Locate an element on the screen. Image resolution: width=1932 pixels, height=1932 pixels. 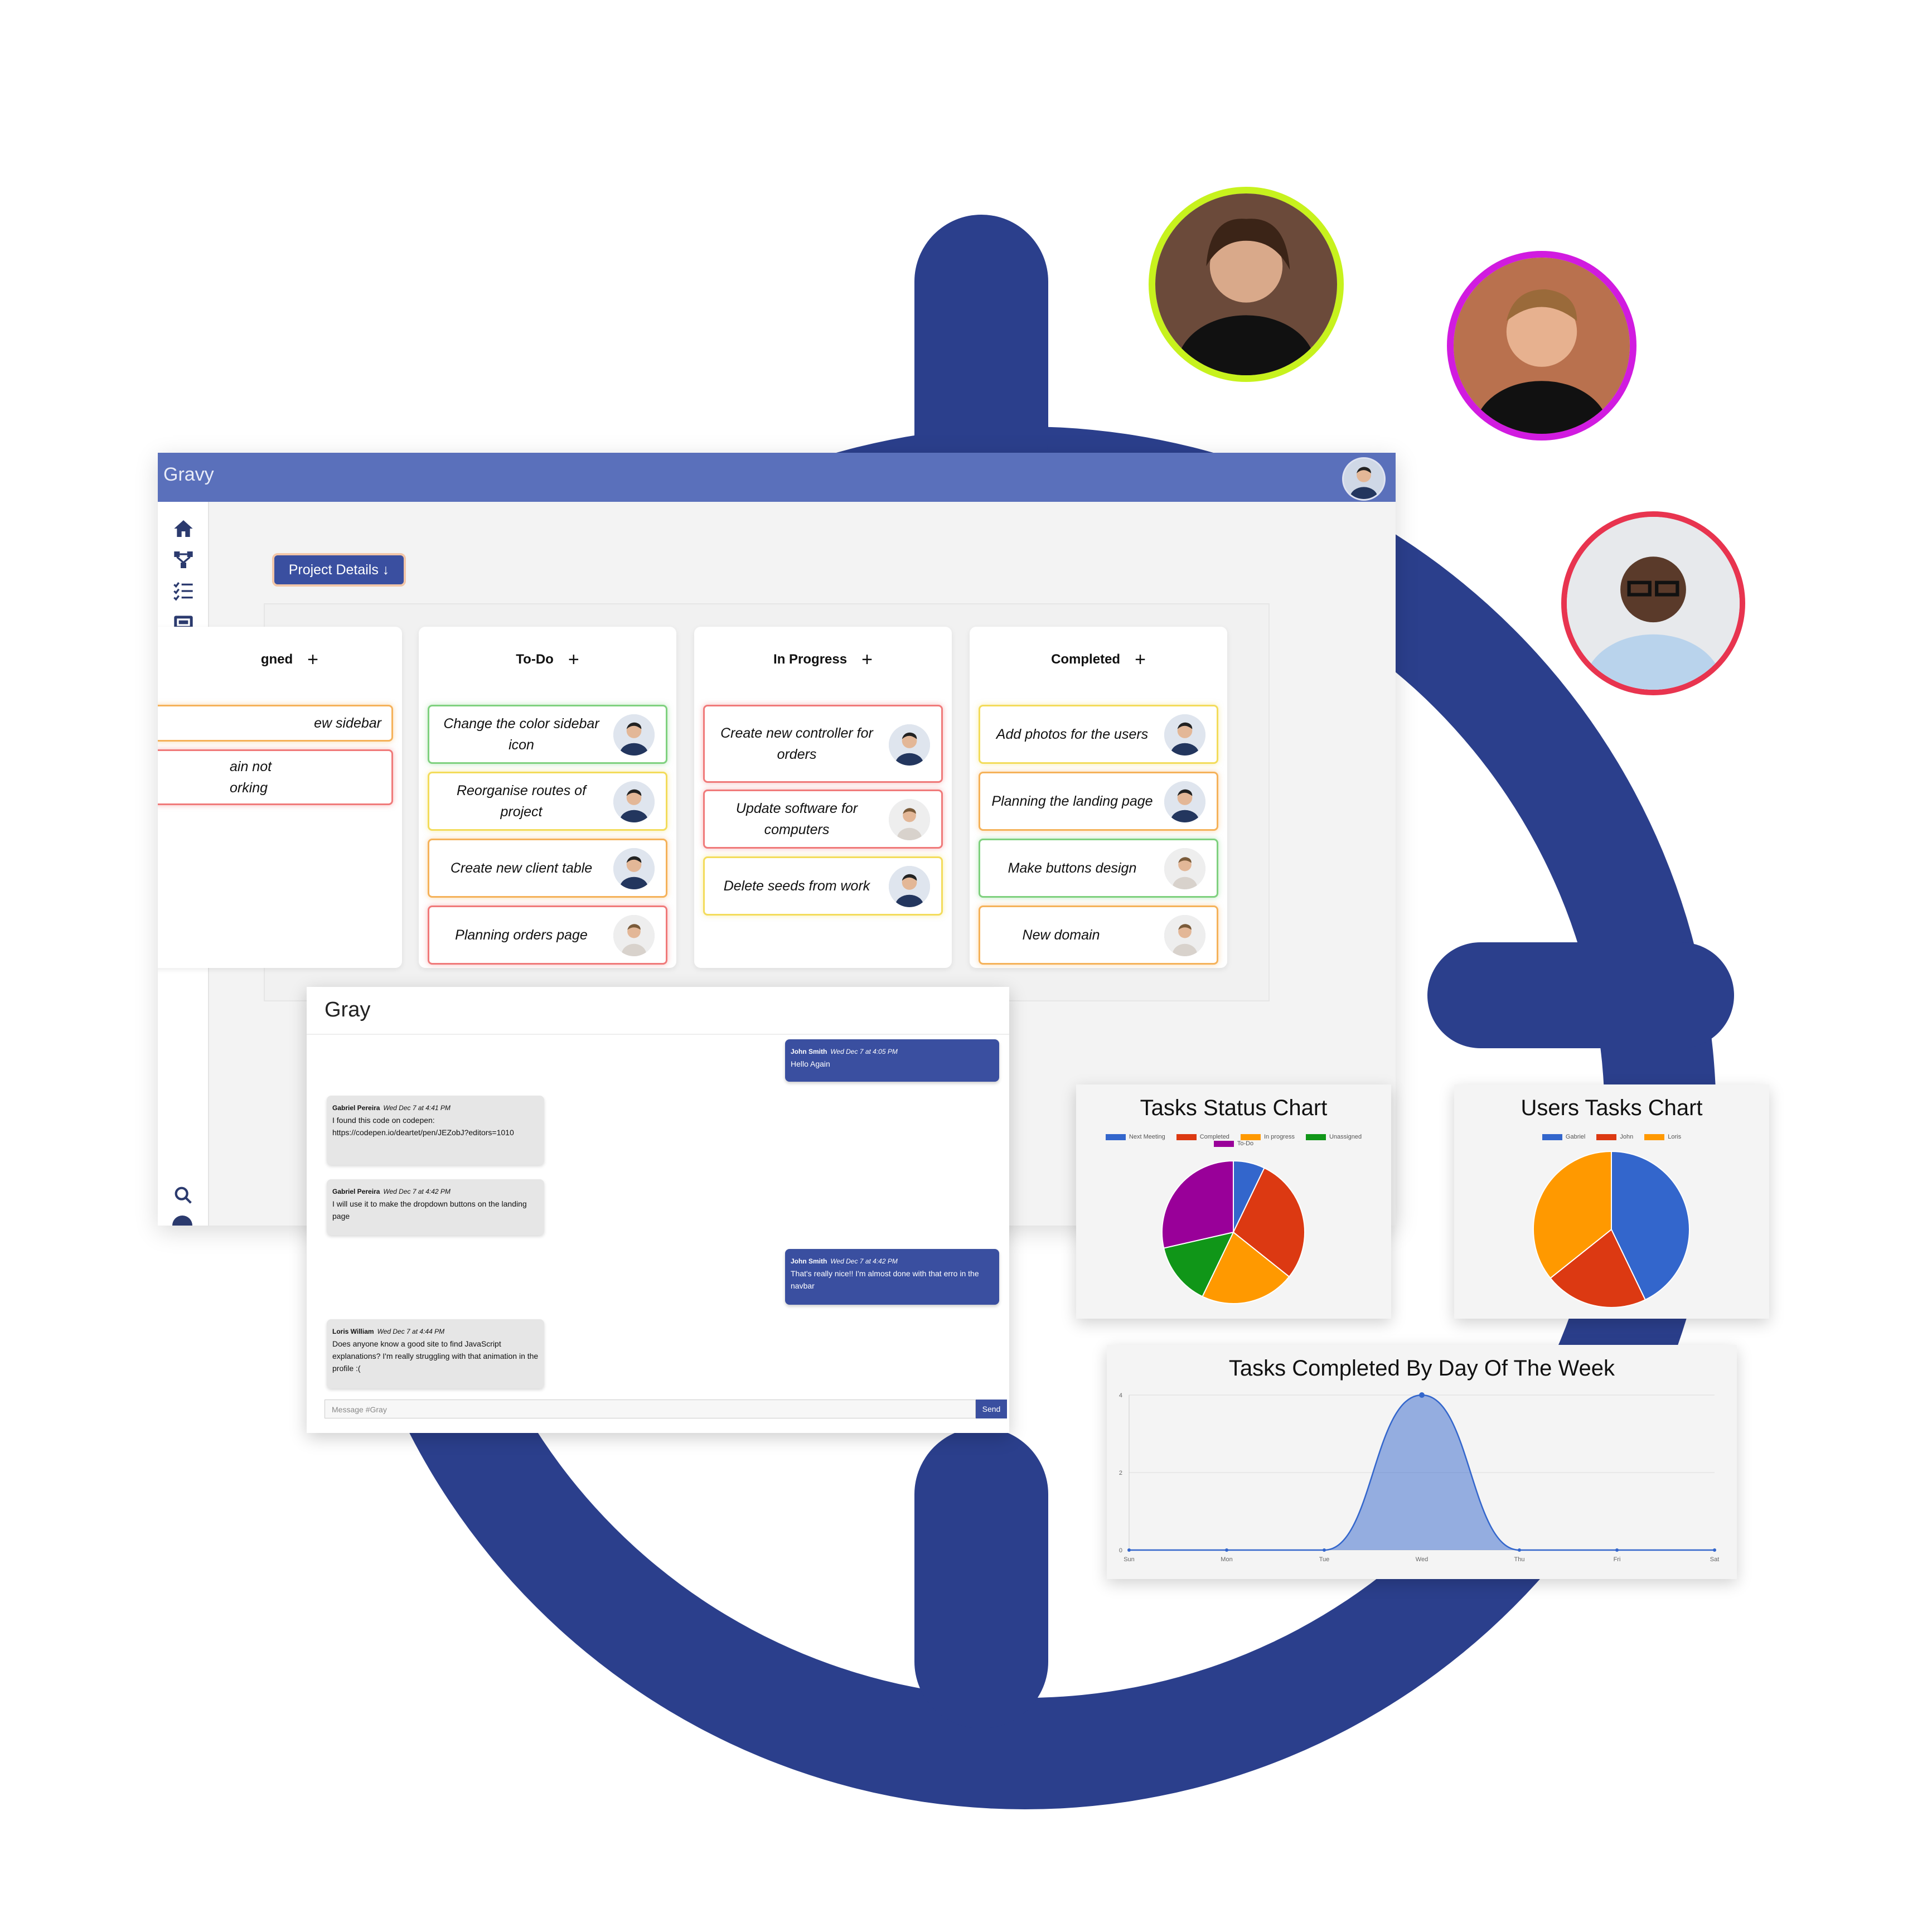
legend-item: In progress is located at coordinates (1268, 1137).